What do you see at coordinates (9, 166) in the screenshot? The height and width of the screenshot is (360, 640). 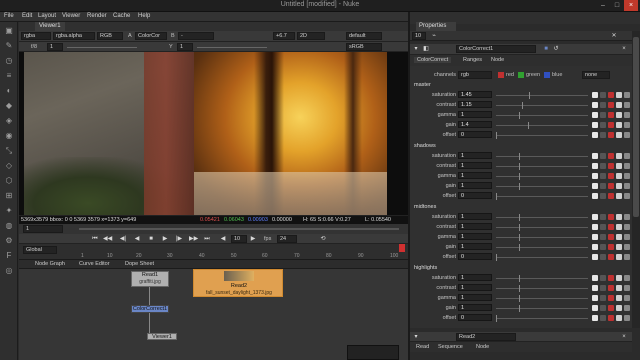 I see `3d-icon: ◇` at bounding box center [9, 166].